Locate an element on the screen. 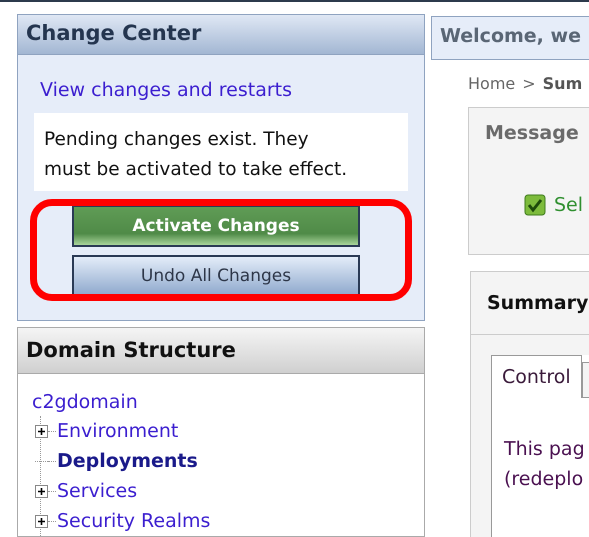  breadcrumb-link: Sum is located at coordinates (562, 83).